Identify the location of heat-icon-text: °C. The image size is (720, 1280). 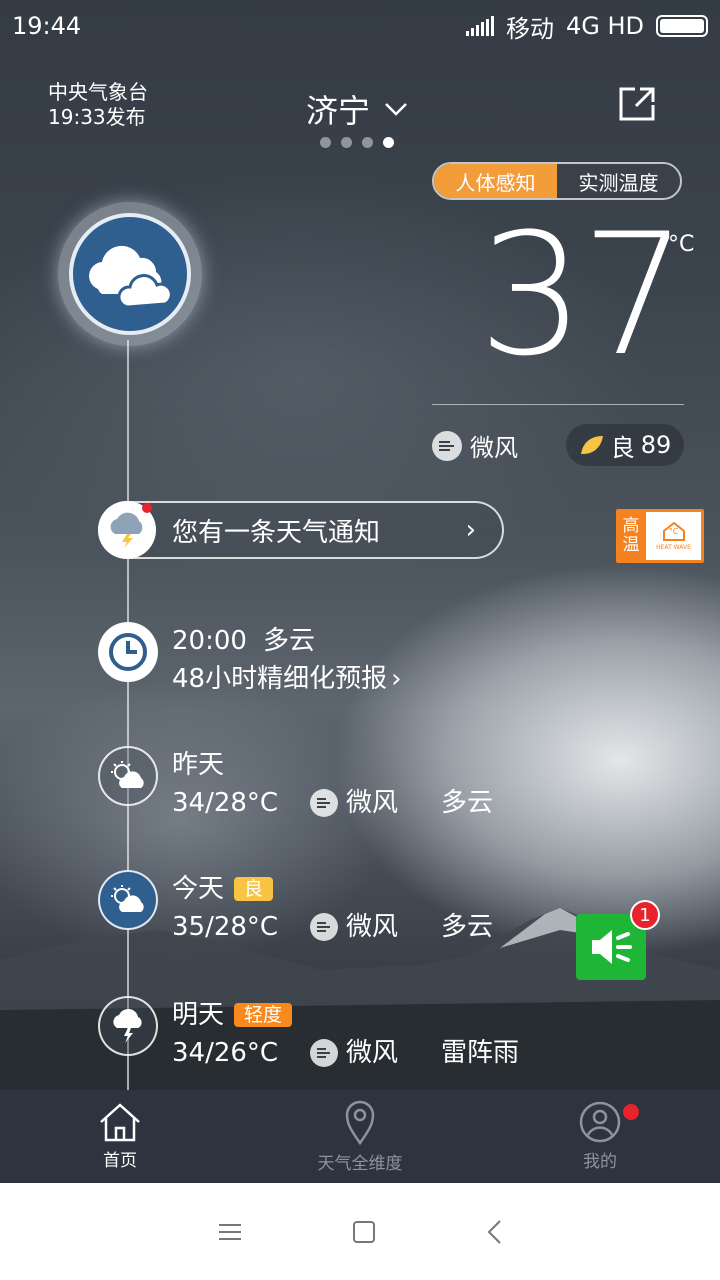
(673, 531).